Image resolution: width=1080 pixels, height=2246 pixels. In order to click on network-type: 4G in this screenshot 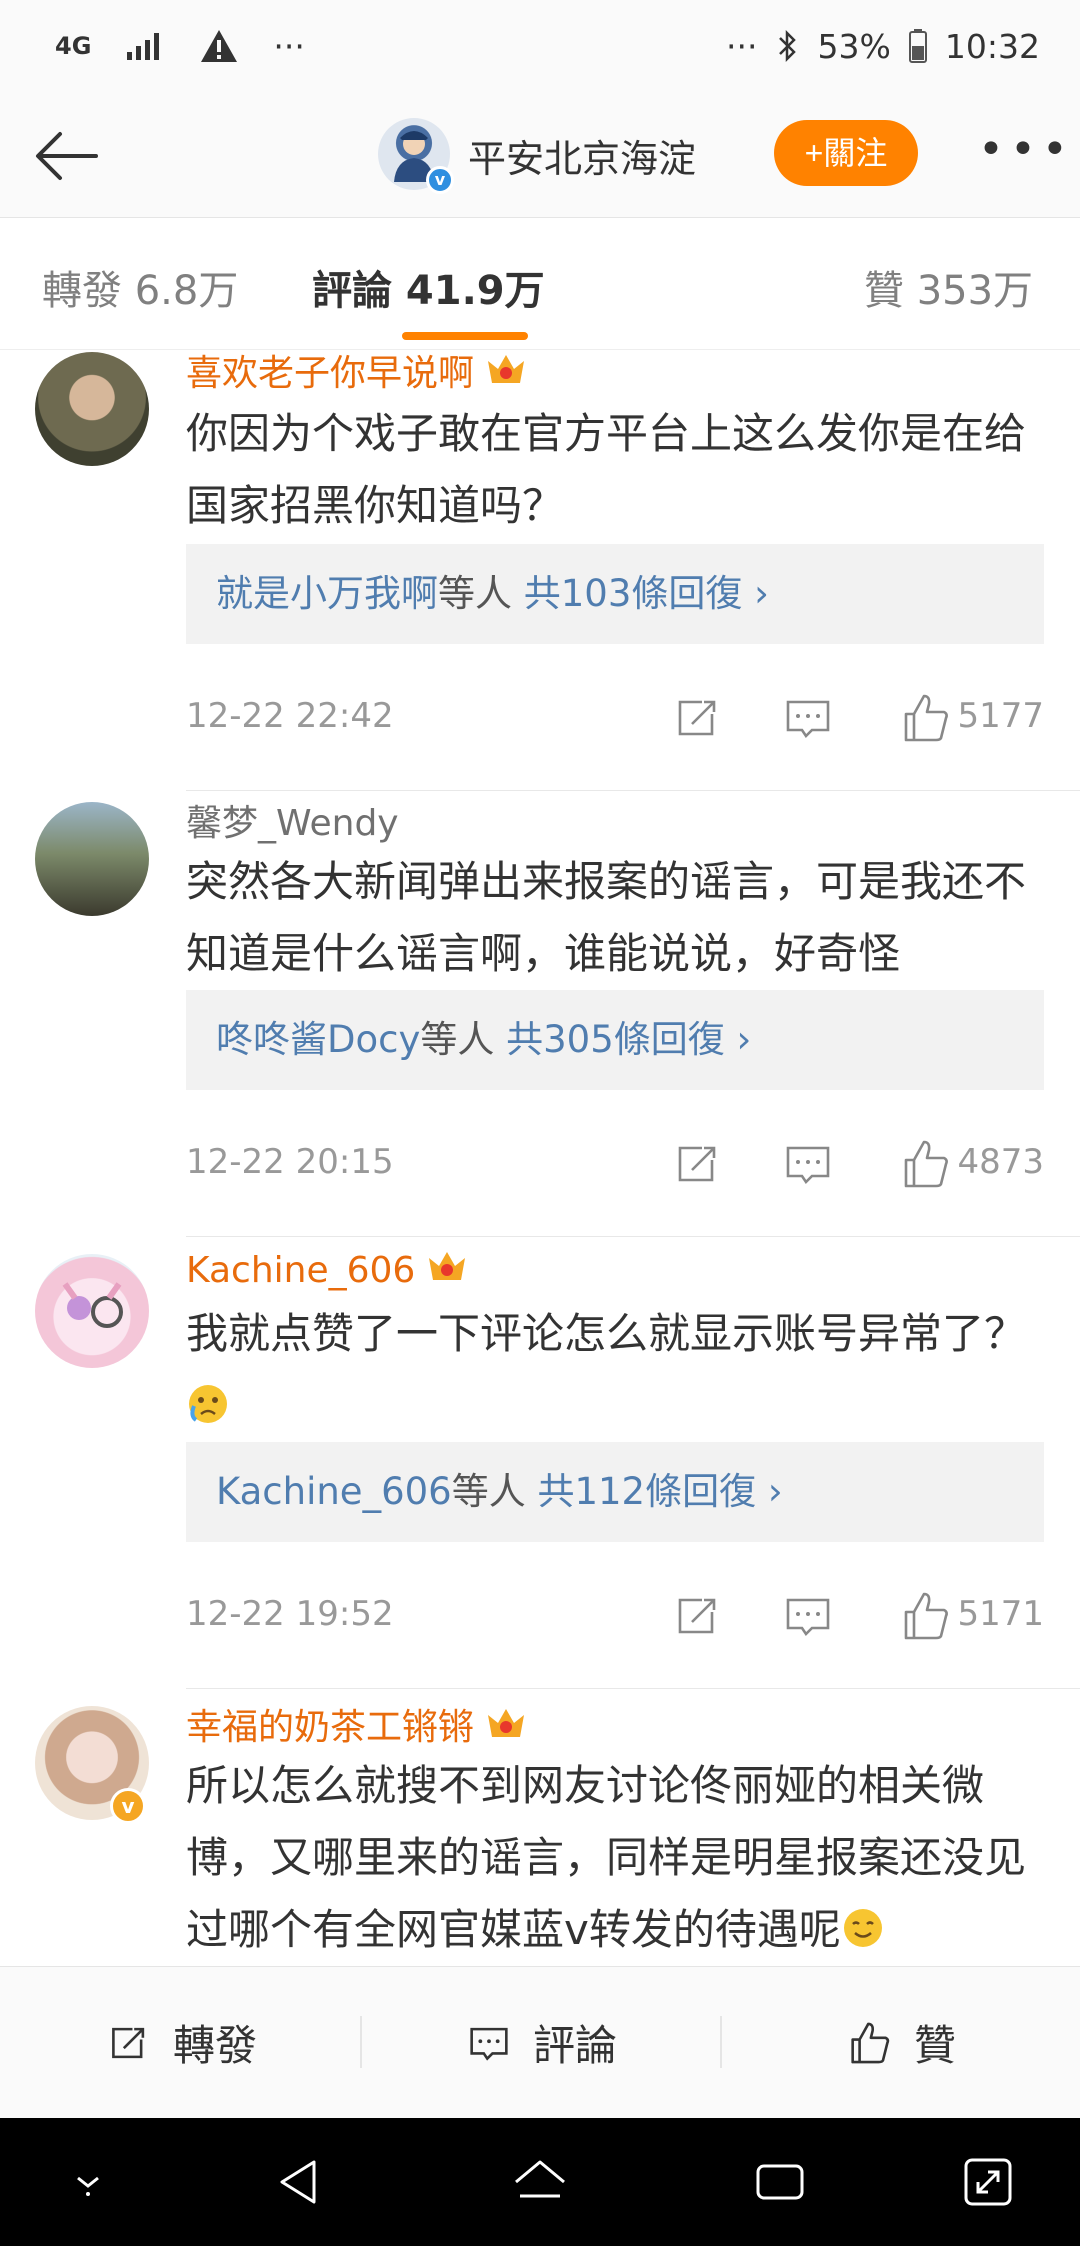, I will do `click(73, 46)`.